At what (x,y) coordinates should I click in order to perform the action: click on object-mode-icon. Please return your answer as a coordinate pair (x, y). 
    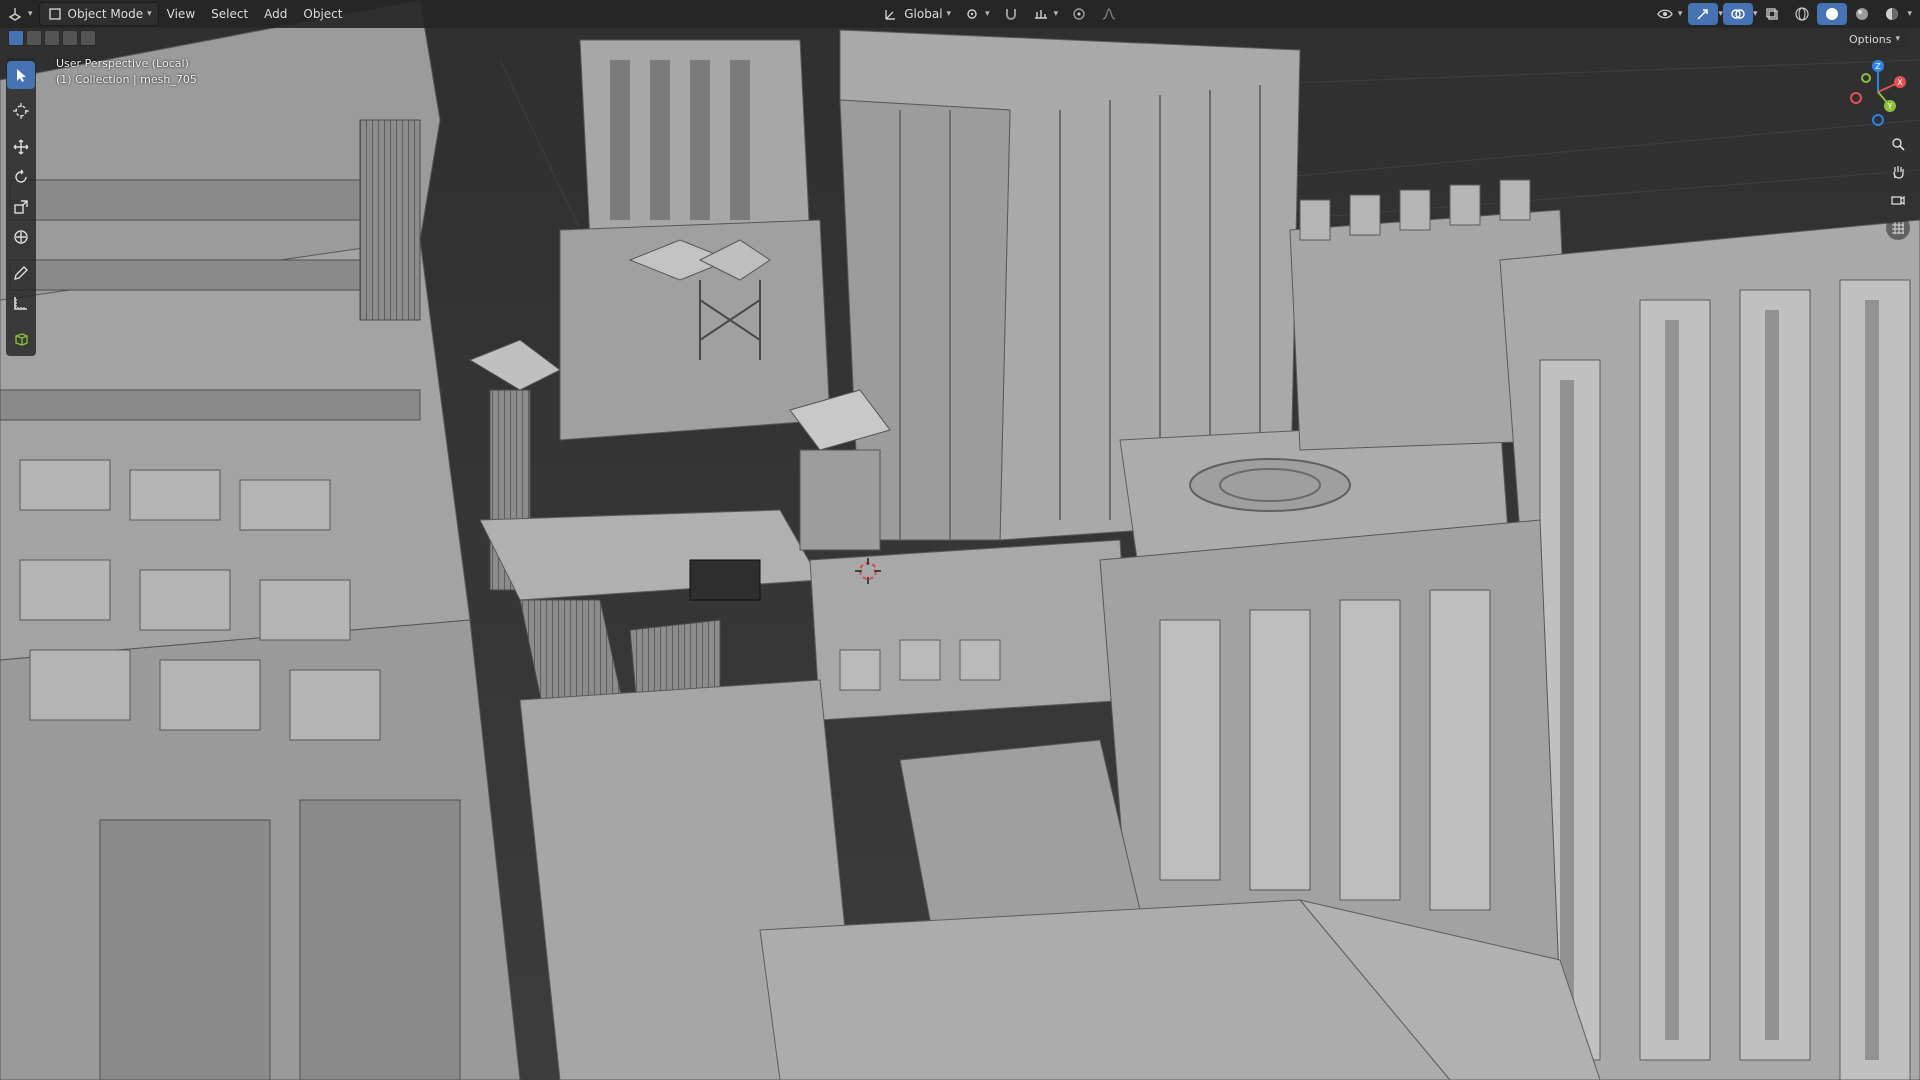
    Looking at the image, I should click on (55, 14).